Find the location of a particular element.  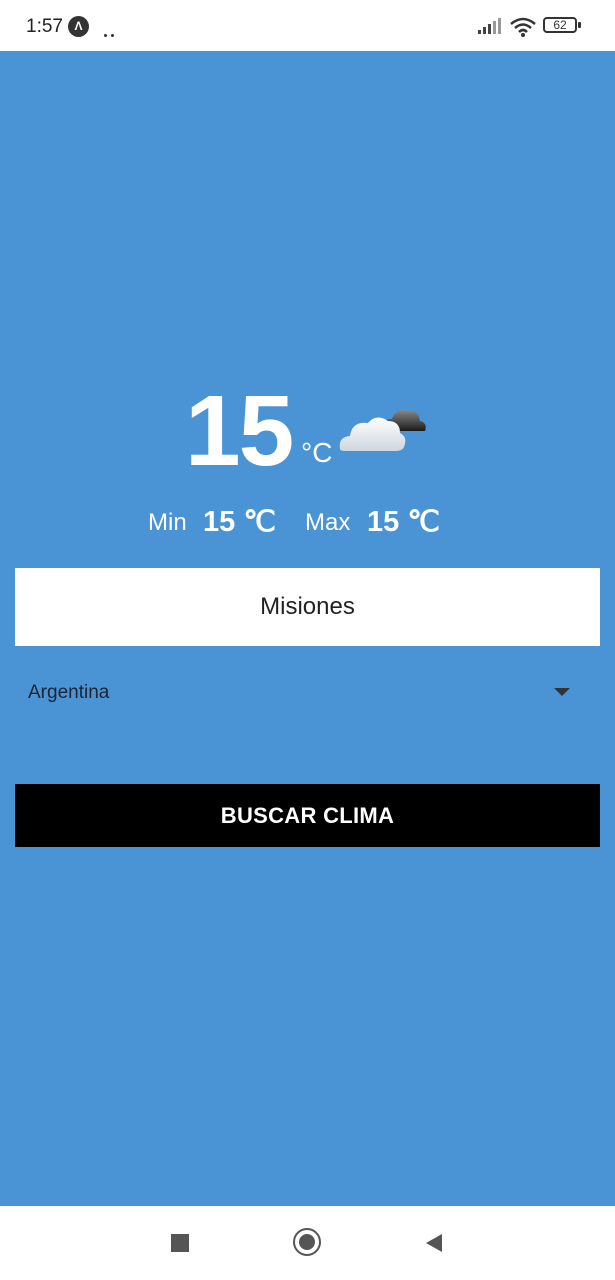

battery-icon: 62 is located at coordinates (562, 25).